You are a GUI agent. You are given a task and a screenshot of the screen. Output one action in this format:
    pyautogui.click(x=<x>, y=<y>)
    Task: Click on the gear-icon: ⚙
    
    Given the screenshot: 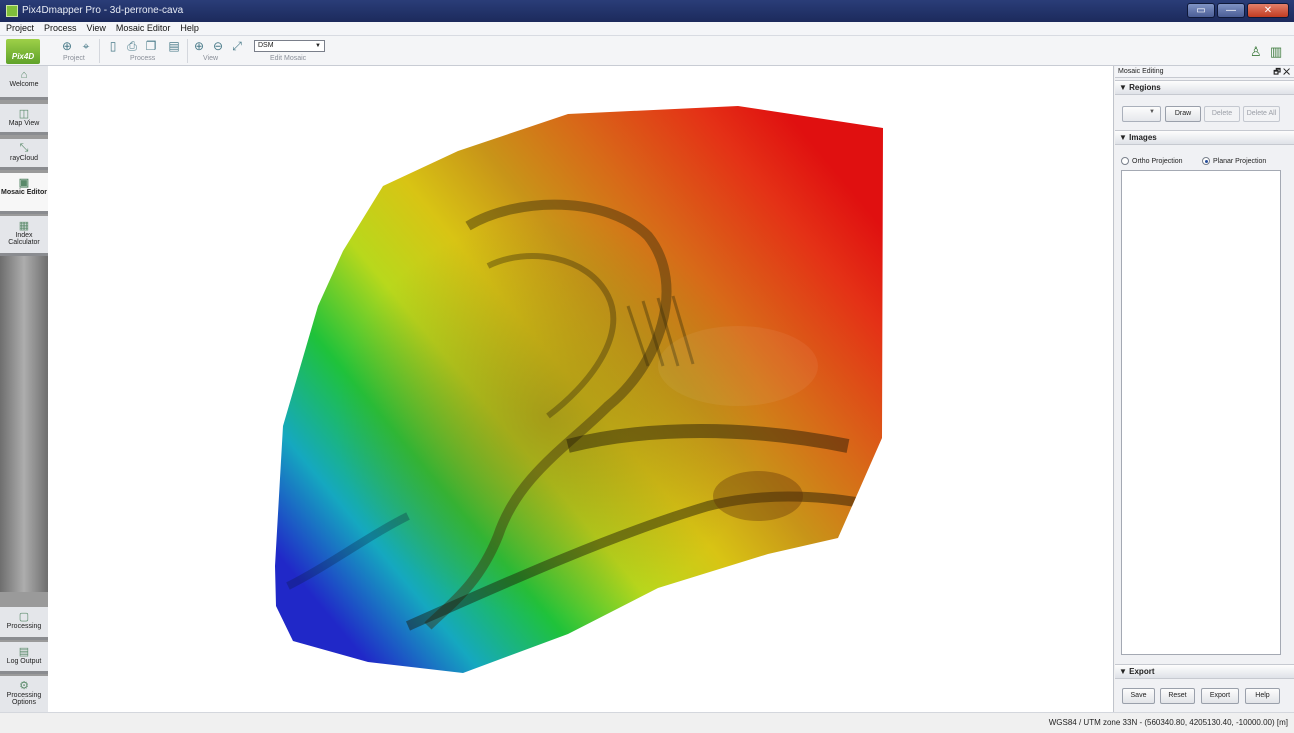 What is the action you would take?
    pyautogui.click(x=24, y=686)
    